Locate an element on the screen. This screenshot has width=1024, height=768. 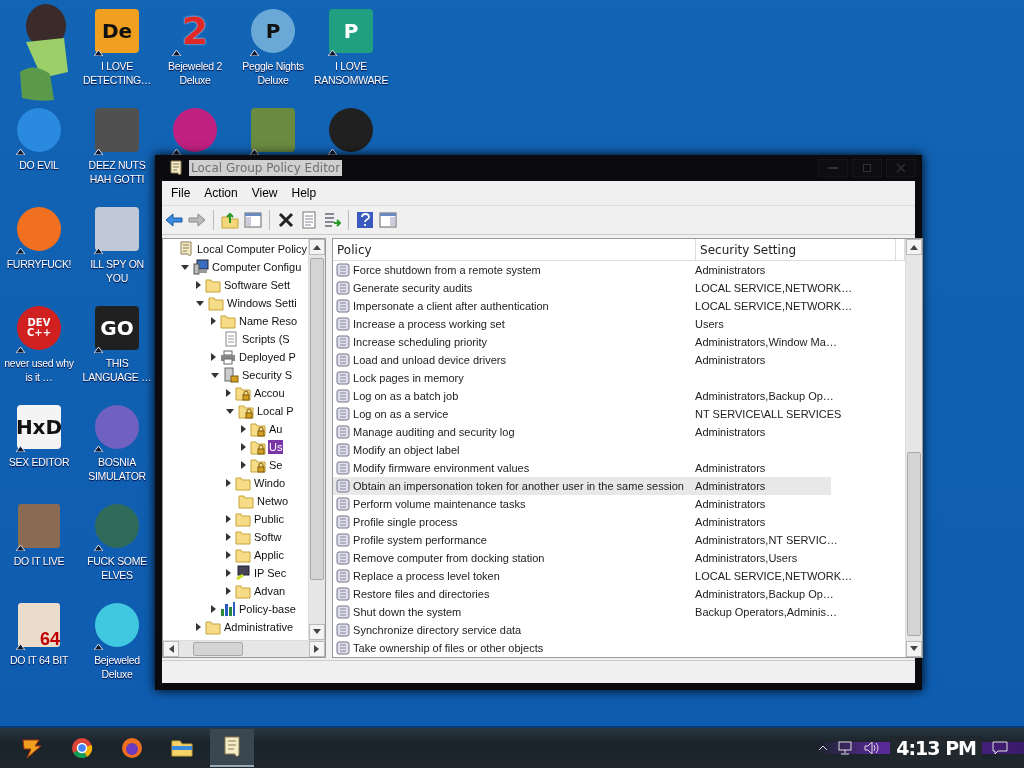
delete-icon is located at coordinates (286, 220).